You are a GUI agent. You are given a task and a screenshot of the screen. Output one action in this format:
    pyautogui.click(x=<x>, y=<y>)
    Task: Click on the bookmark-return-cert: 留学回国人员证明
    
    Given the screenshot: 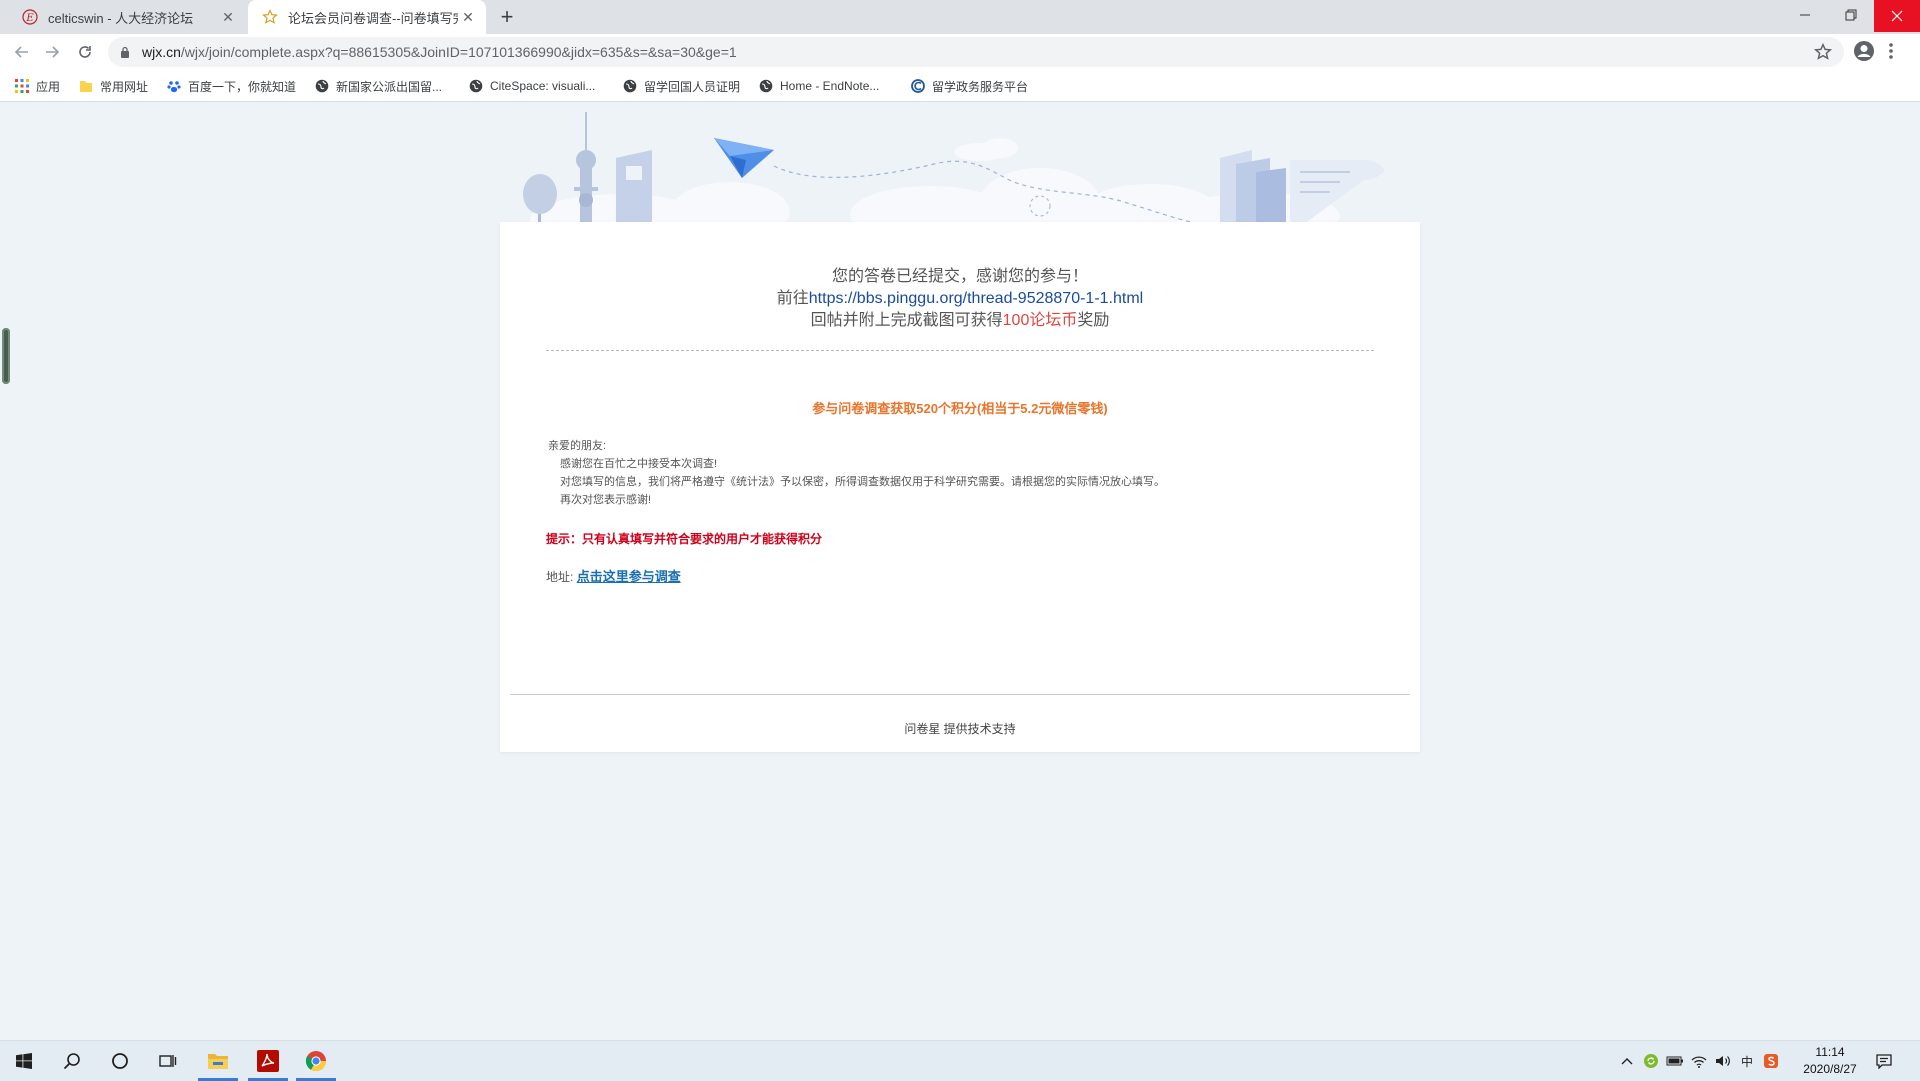 What is the action you would take?
    pyautogui.click(x=681, y=86)
    